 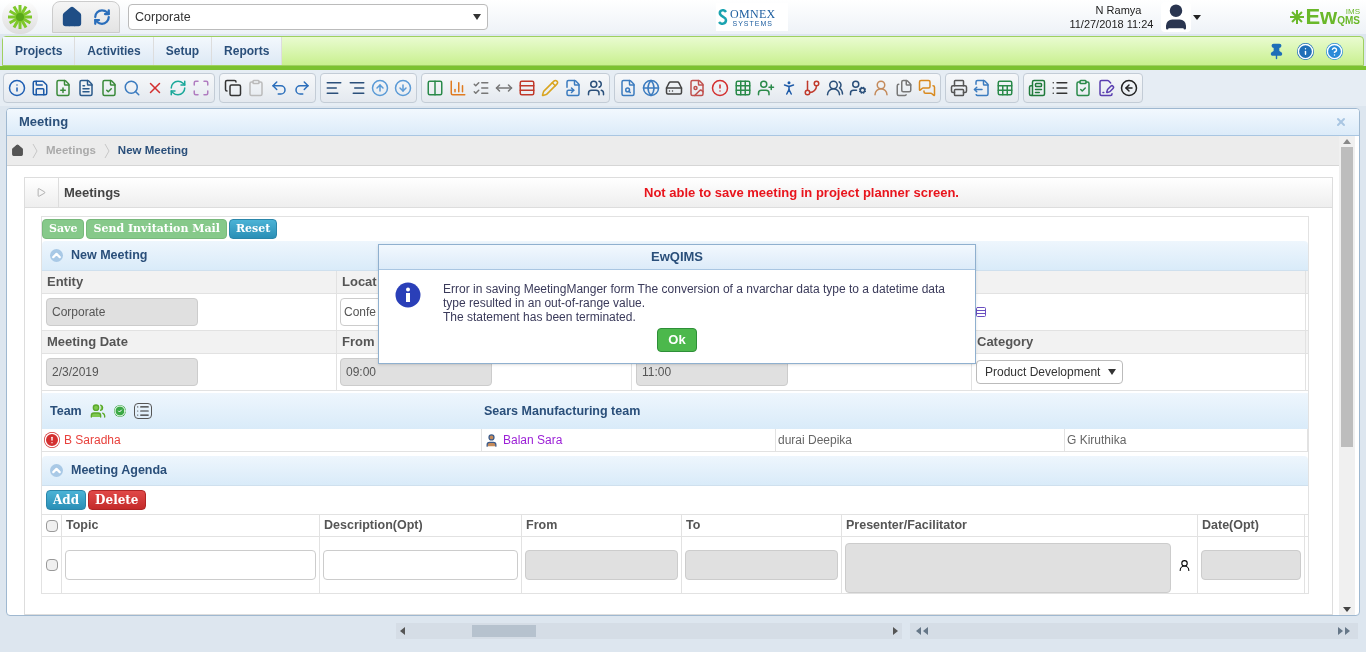 What do you see at coordinates (904, 88) in the screenshot?
I see `files-icon` at bounding box center [904, 88].